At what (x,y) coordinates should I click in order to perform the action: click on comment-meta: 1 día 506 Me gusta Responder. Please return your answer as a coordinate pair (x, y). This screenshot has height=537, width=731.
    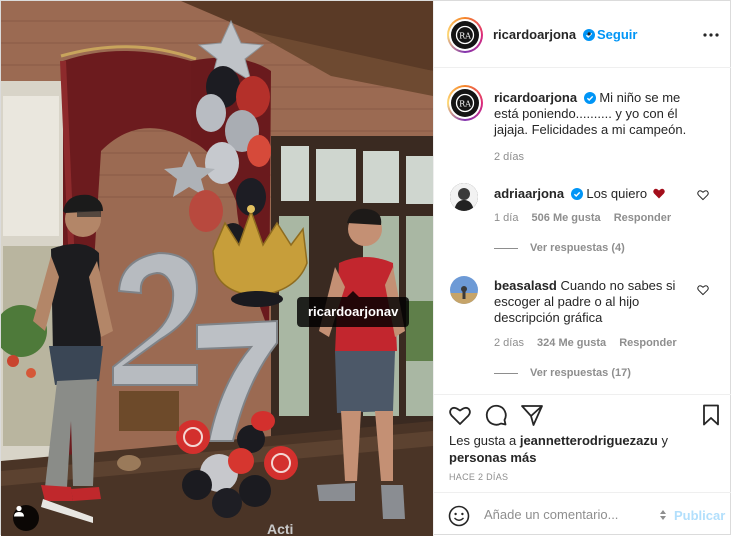
    Looking at the image, I should click on (587, 218).